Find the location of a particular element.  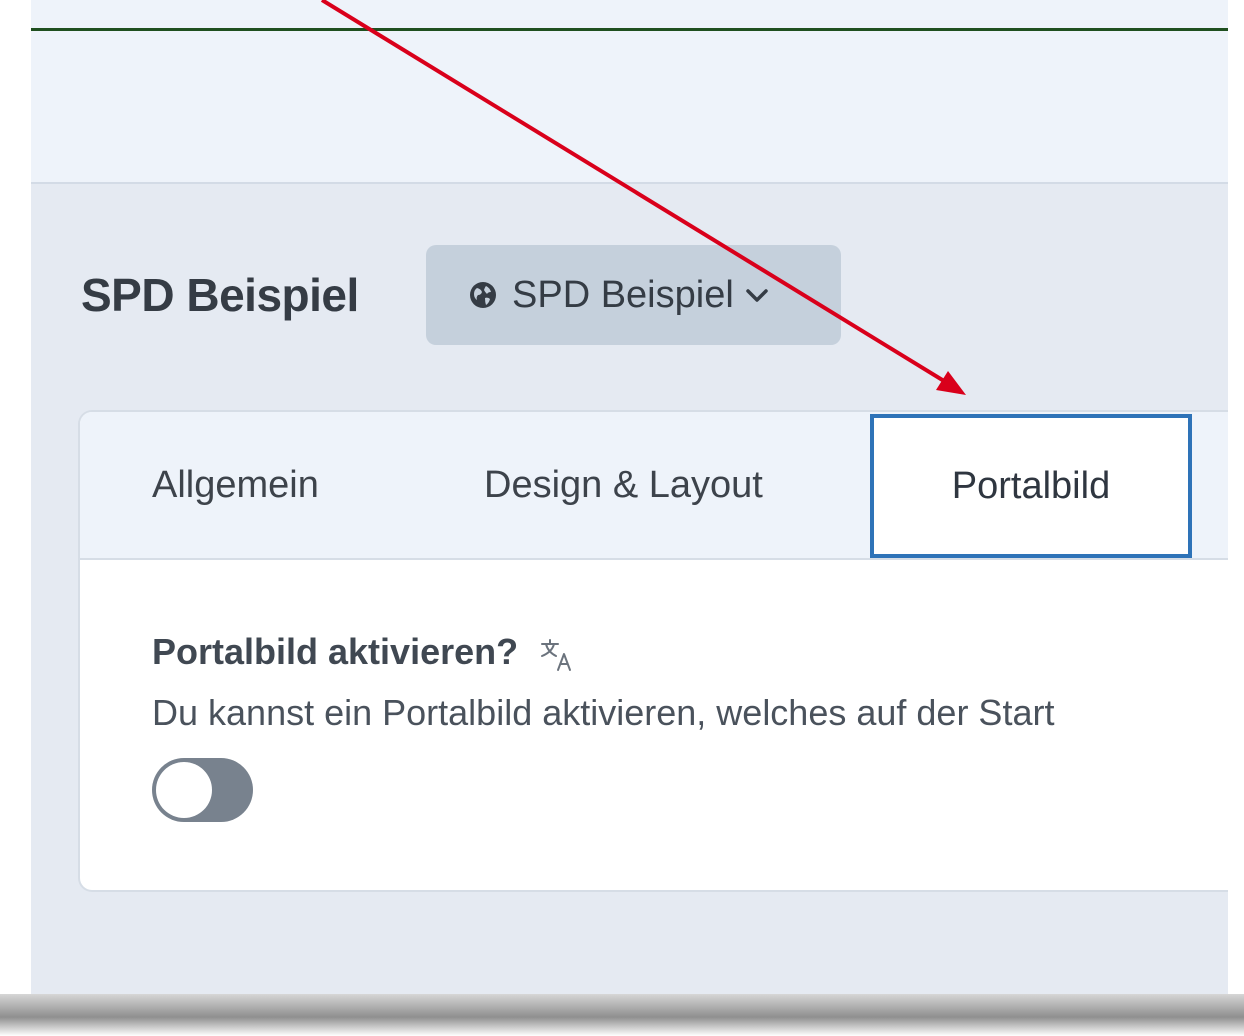

toggle-knob is located at coordinates (184, 790).